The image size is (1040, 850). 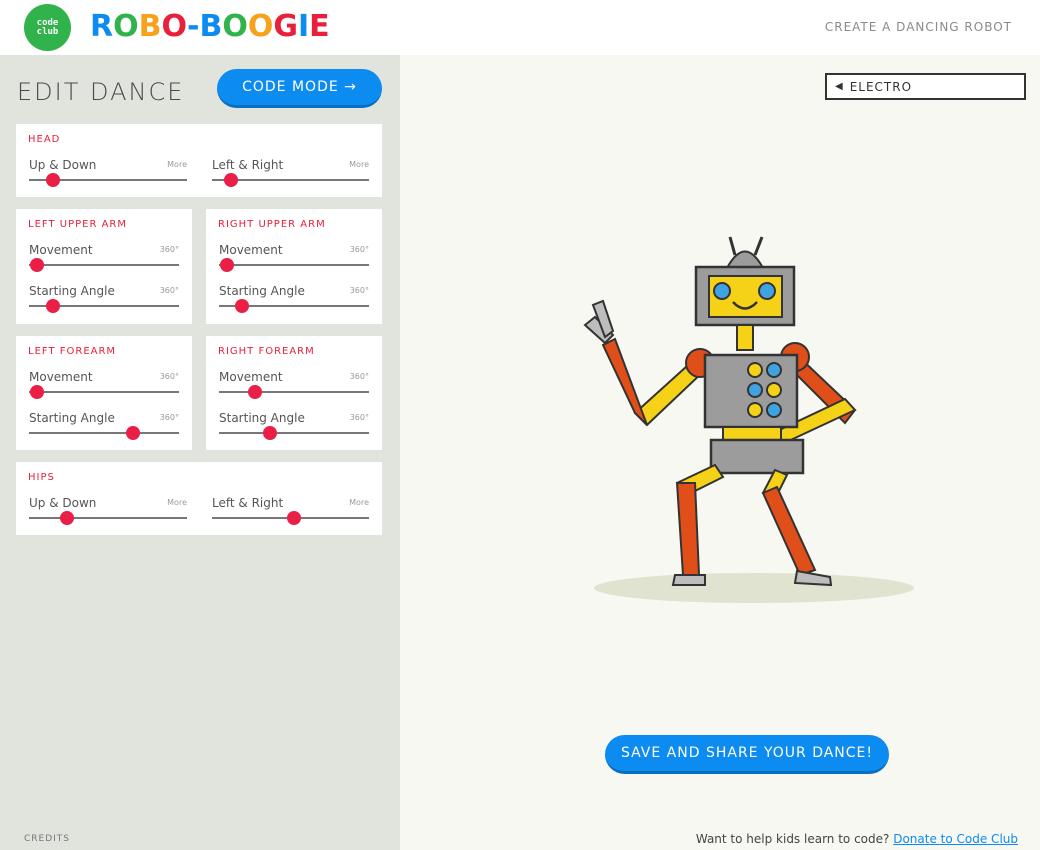 I want to click on section-title: RIGHT UPPER ARM, so click(x=272, y=224).